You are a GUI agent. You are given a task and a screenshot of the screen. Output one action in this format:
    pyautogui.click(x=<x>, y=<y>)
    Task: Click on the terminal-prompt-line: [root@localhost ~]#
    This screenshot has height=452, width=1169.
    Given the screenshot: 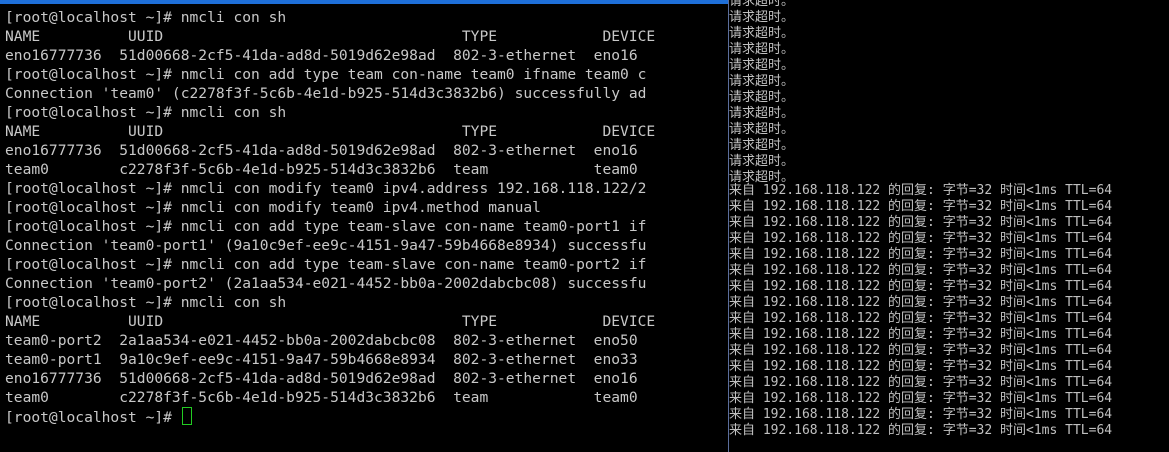 What is the action you would take?
    pyautogui.click(x=98, y=416)
    